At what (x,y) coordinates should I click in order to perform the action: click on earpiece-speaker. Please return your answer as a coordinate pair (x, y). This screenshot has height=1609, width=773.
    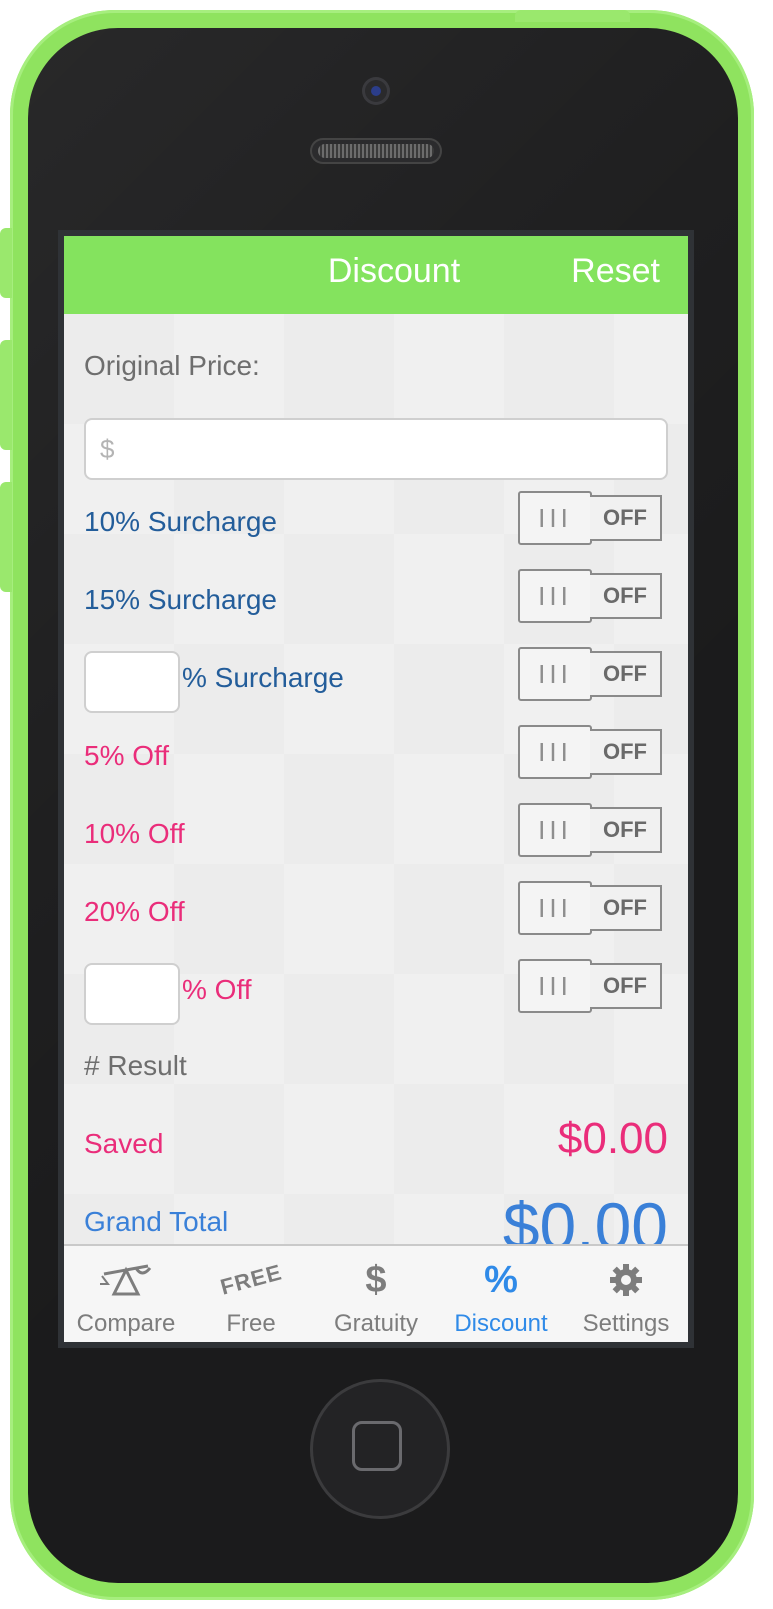
    Looking at the image, I should click on (376, 151).